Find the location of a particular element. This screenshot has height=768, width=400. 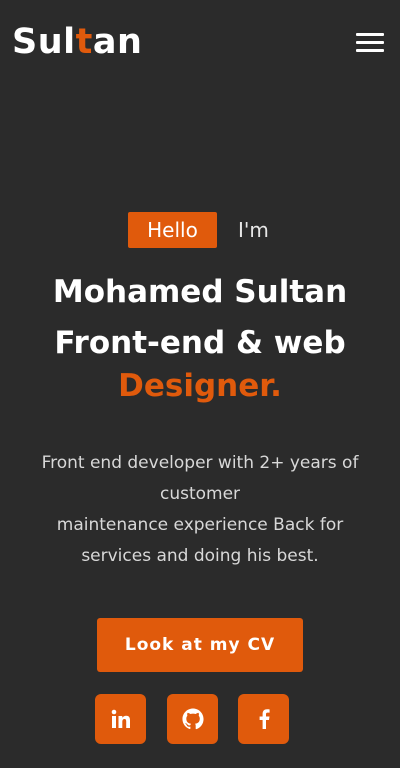

intro-text: I'm is located at coordinates (253, 230).